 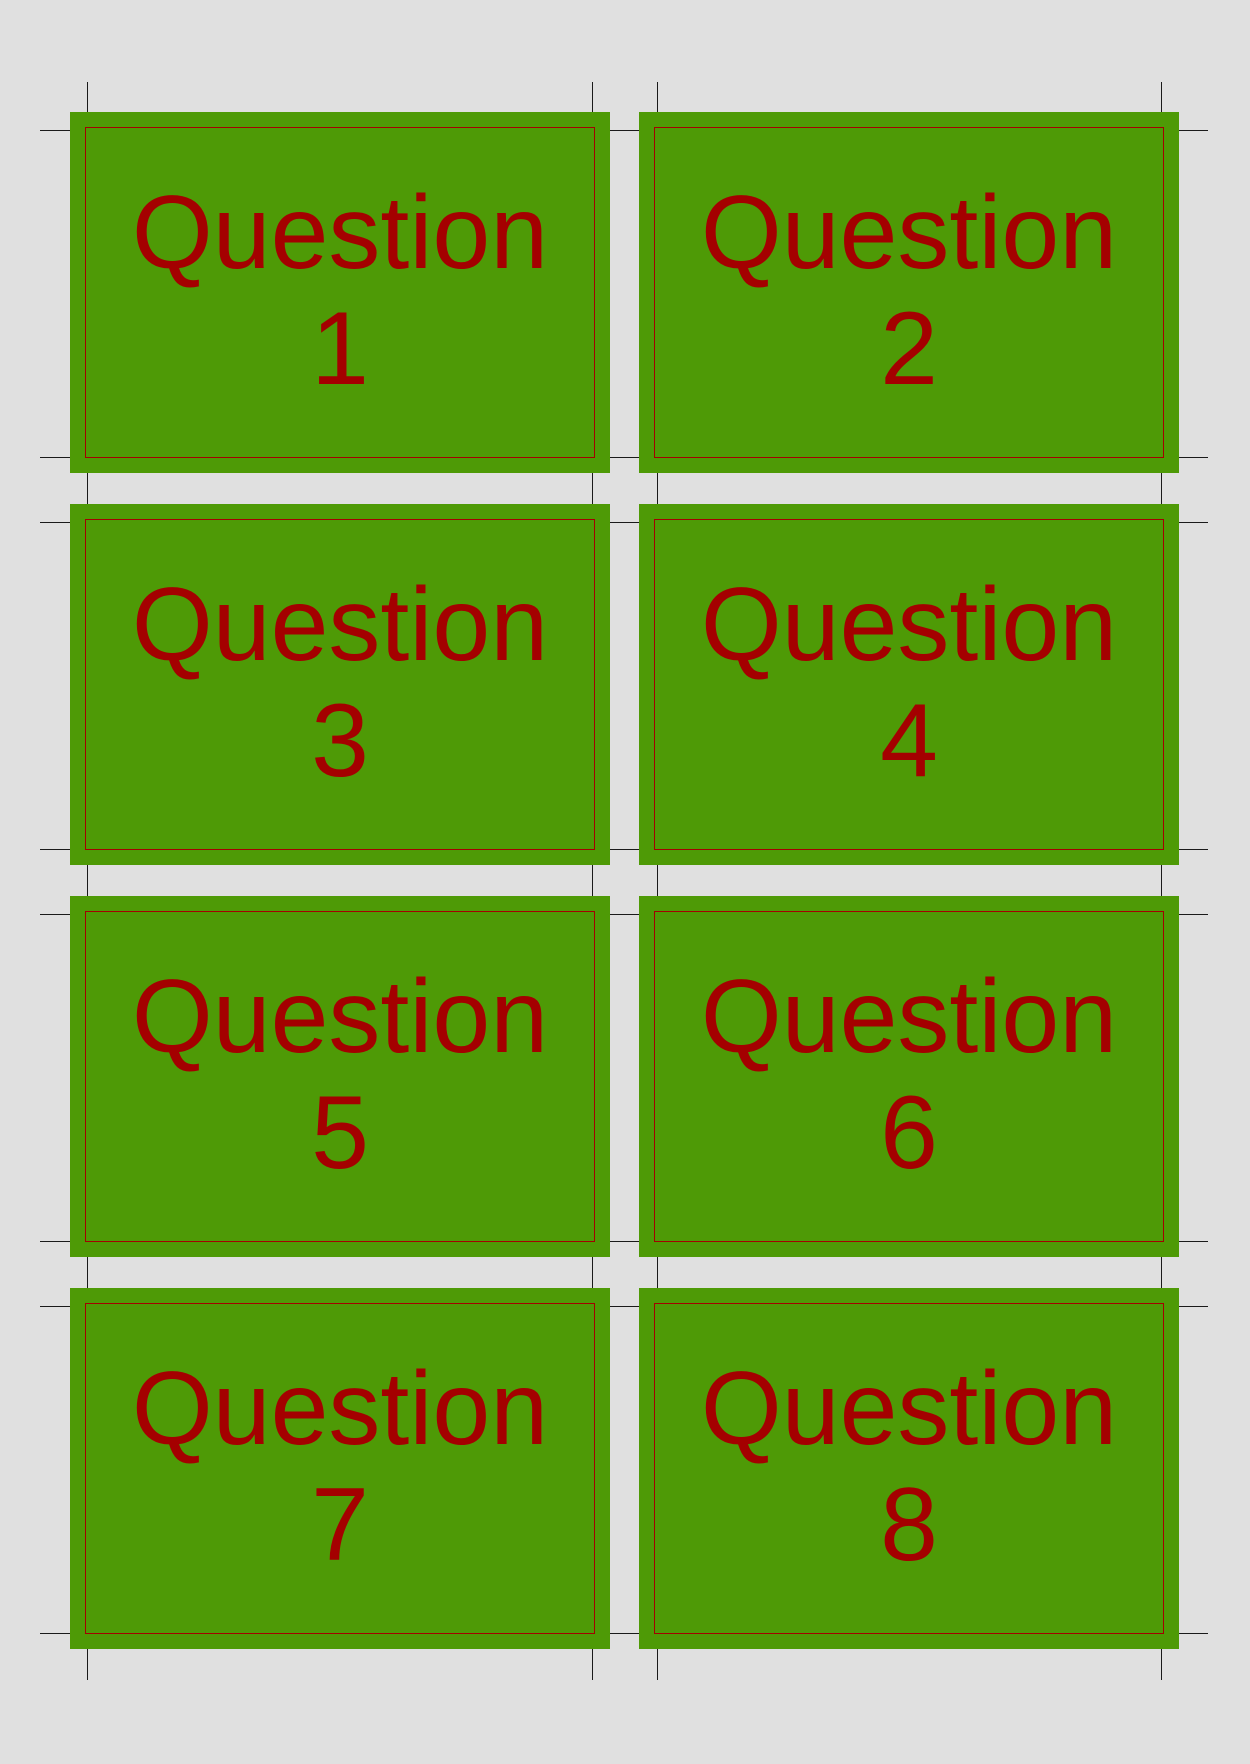 I want to click on question-card: Question 6, so click(x=909, y=1076).